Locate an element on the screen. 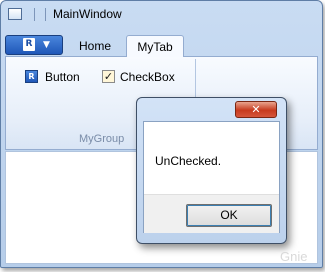 This screenshot has height=272, width=325. checkbox-check-icon: ✓ is located at coordinates (108, 76).